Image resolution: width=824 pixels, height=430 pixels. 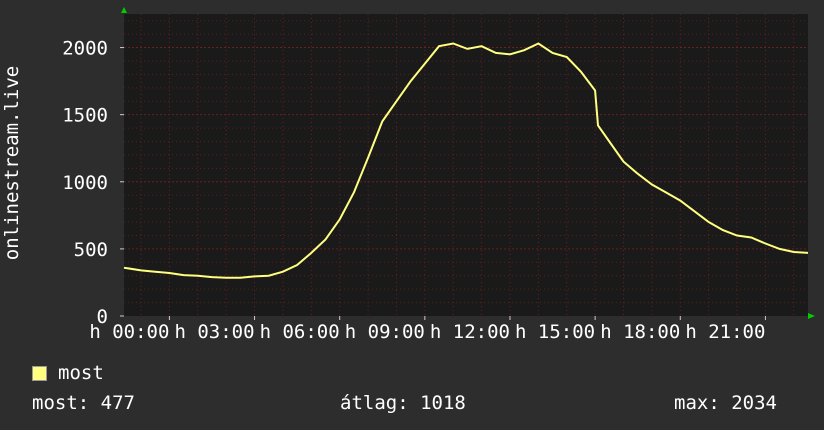 I want to click on stat-current: most: 477, so click(x=83, y=403).